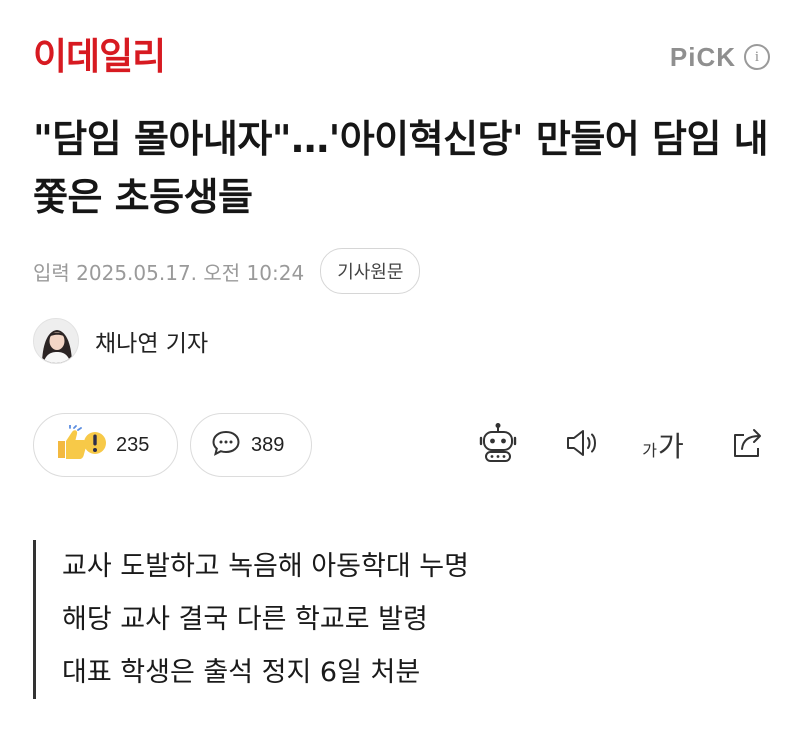  I want to click on summary-line: 교사 도발하고 녹음해 아동학대 누명, so click(265, 566).